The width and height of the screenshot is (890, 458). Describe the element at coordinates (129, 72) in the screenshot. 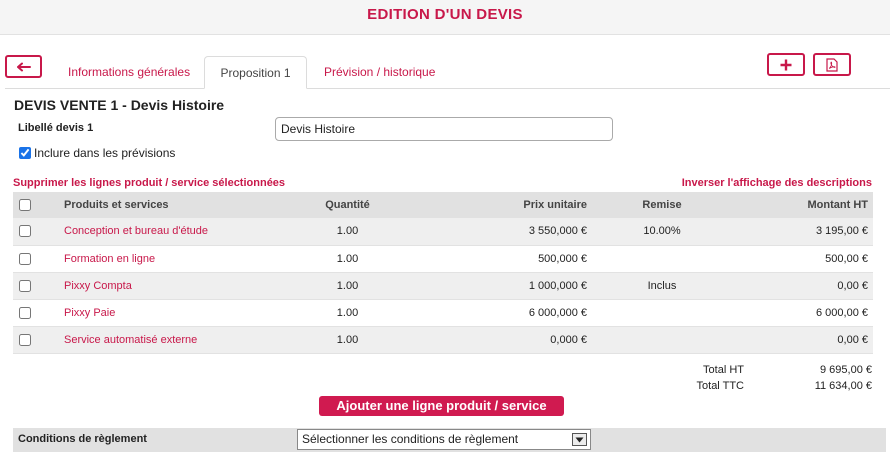

I see `tab-informations-generales: Informations générales` at that location.